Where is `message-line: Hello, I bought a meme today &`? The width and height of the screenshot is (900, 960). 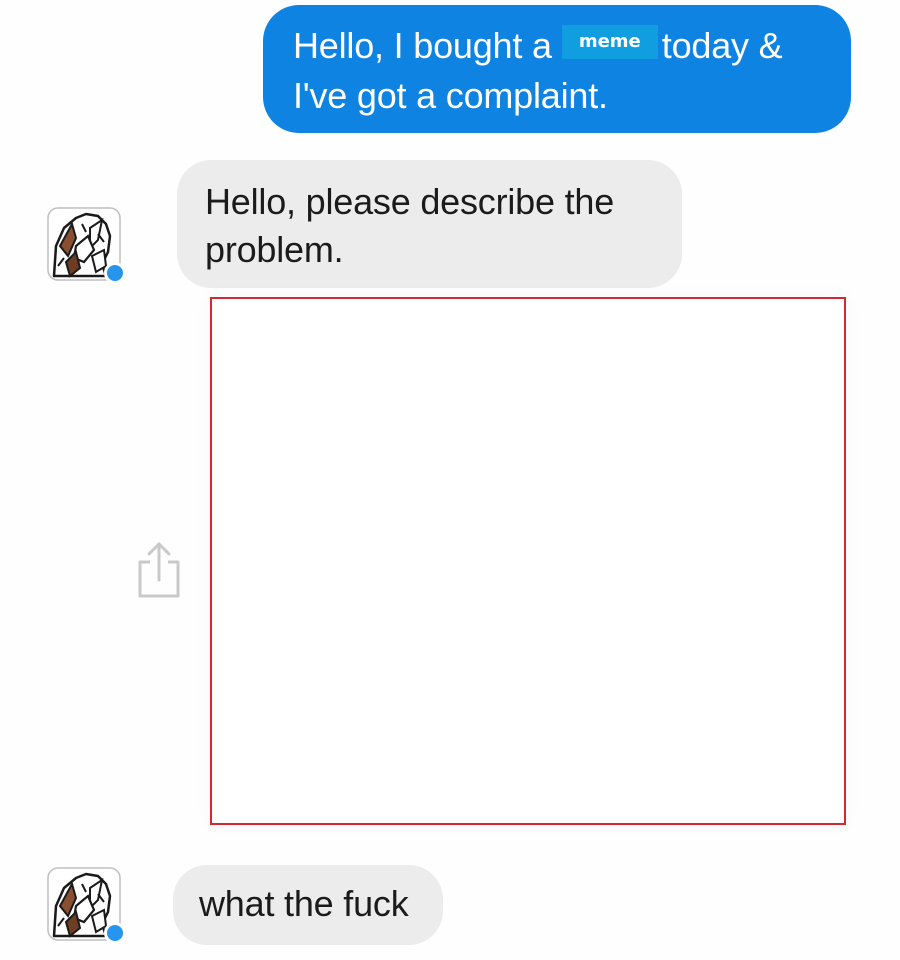 message-line: Hello, I bought a meme today & is located at coordinates (562, 46).